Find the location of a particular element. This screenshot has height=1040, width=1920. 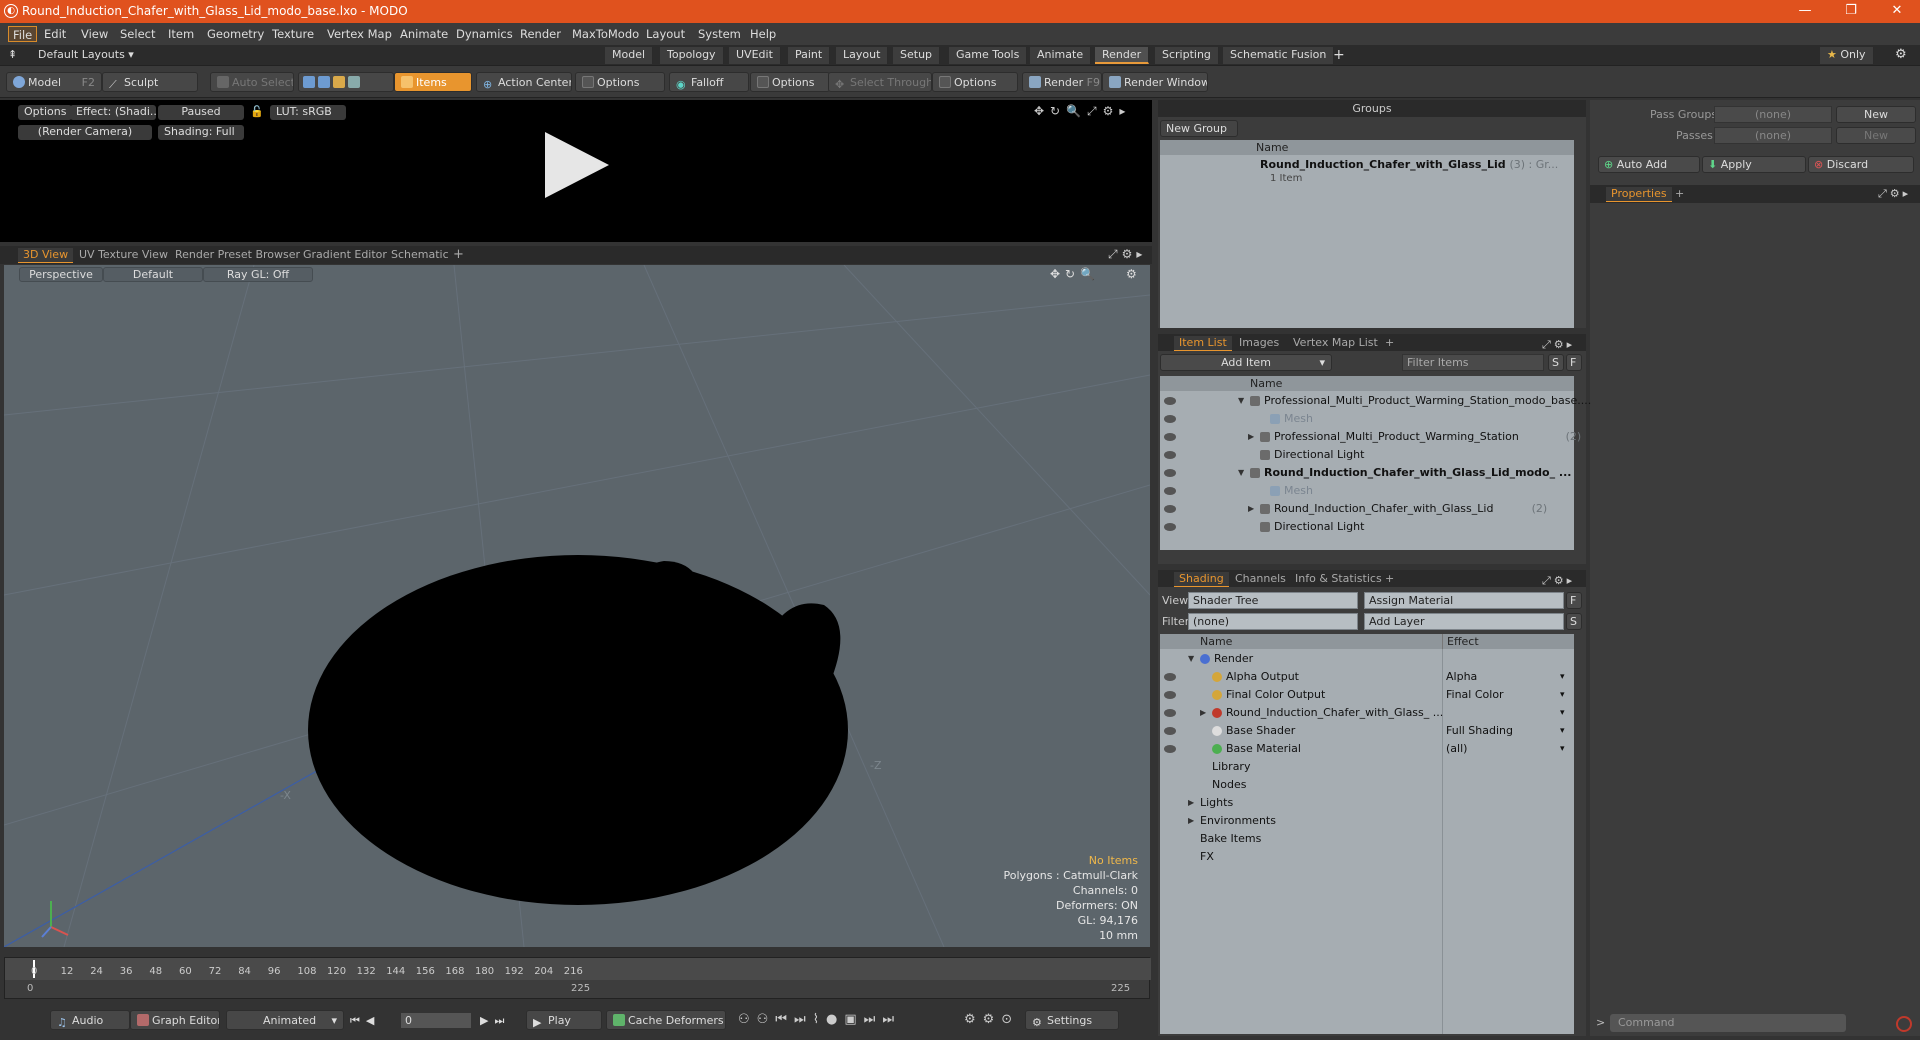

cache-deformers-button: Cache Deformers is located at coordinates (666, 1020).